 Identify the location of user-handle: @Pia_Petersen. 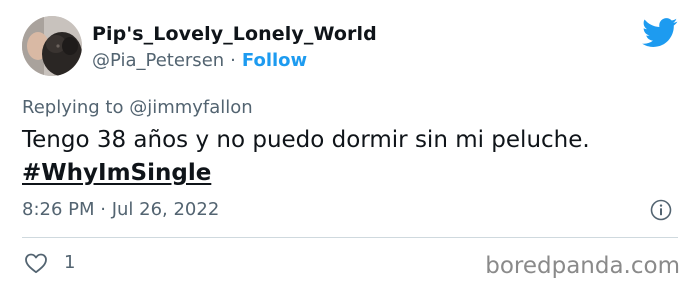
(158, 60).